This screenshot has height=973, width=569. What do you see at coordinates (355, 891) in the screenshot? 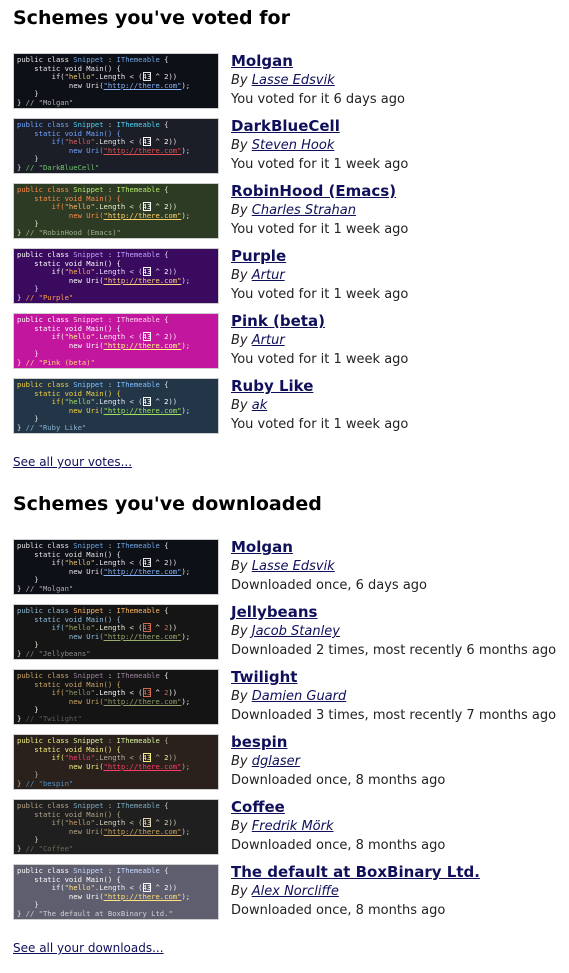
I see `scheme-author-line: By Alex Norcliffe` at bounding box center [355, 891].